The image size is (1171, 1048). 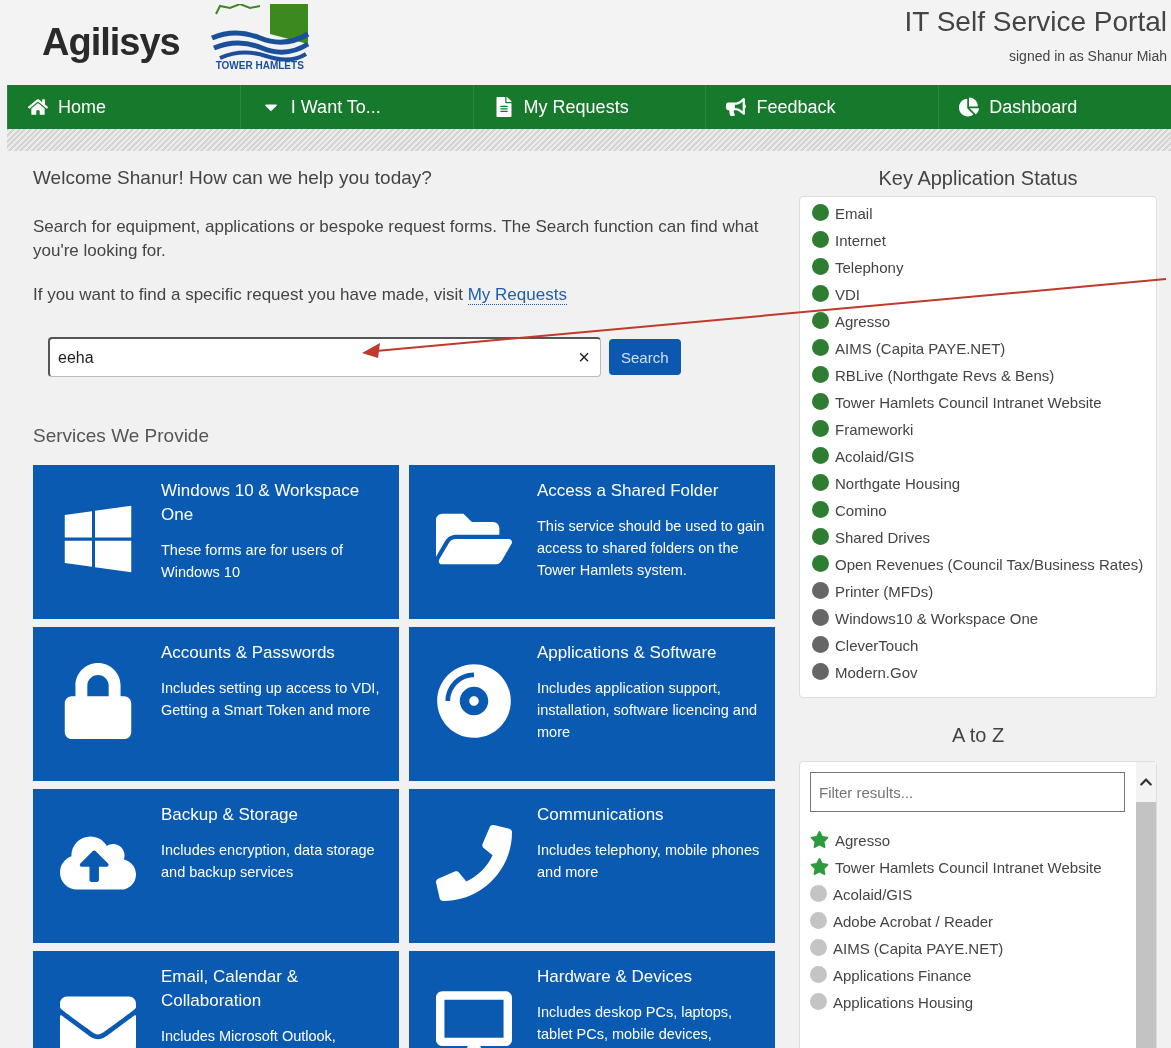 What do you see at coordinates (635, 1023) in the screenshot?
I see `tile-description: Includes deskop PCs, laptops, tablet PCs, mobile devices,` at bounding box center [635, 1023].